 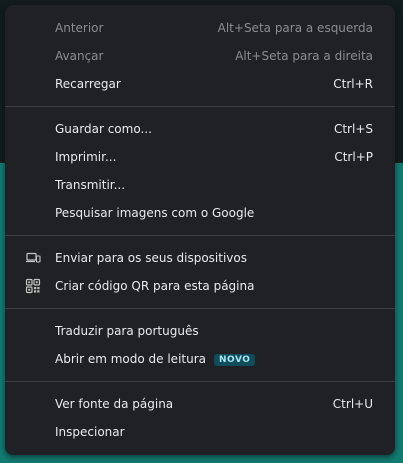 What do you see at coordinates (295, 28) in the screenshot?
I see `menu-item-shortcut: Alt+Seta para a esquerda` at bounding box center [295, 28].